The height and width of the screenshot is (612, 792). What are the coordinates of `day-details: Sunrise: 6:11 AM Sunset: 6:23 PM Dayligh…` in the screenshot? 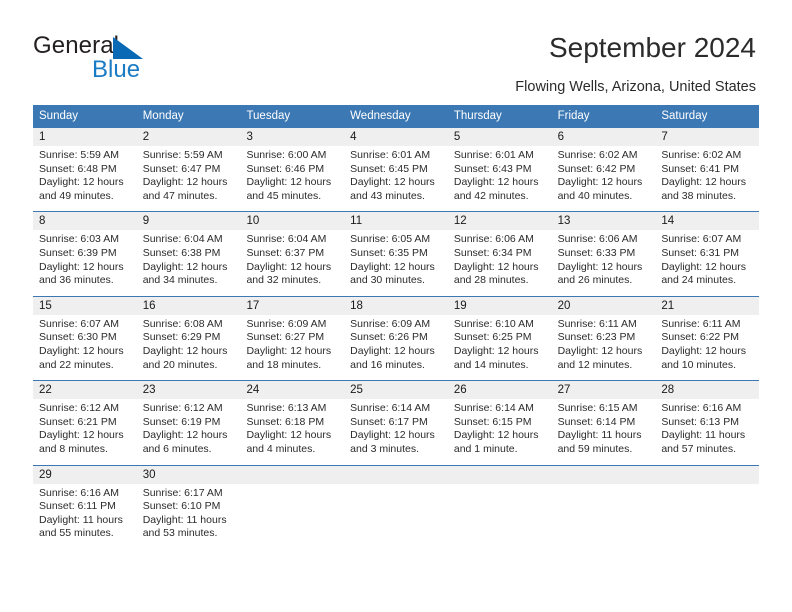 It's located at (604, 343).